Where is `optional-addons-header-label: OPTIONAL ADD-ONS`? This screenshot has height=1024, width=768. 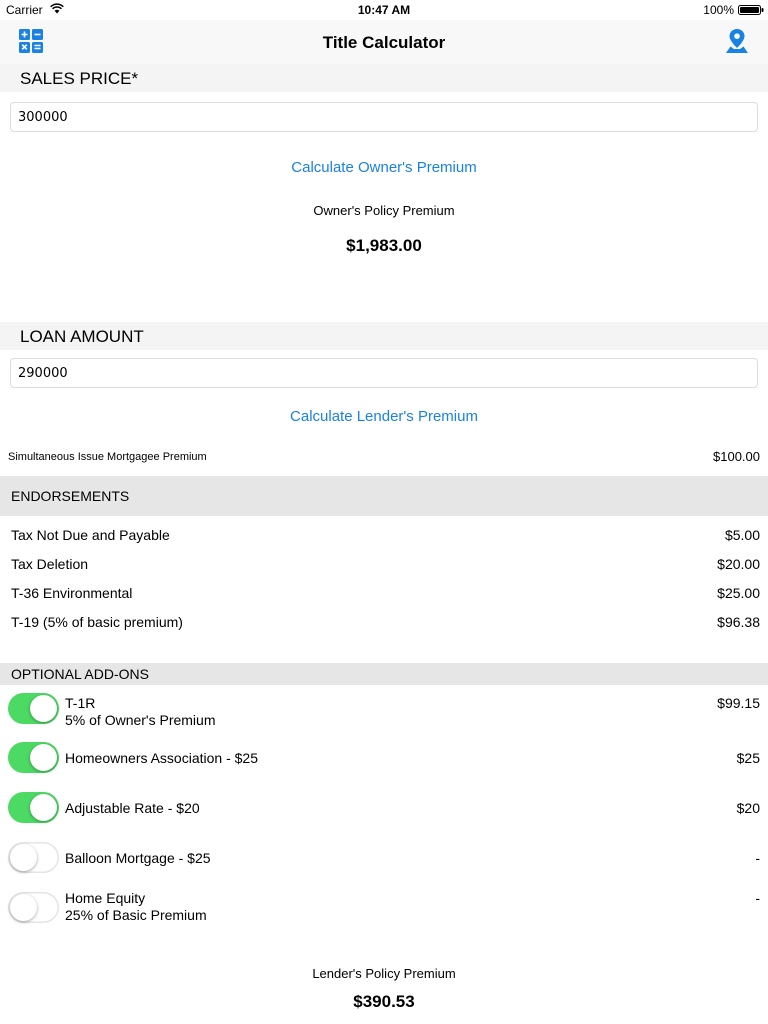
optional-addons-header-label: OPTIONAL ADD-ONS is located at coordinates (80, 674).